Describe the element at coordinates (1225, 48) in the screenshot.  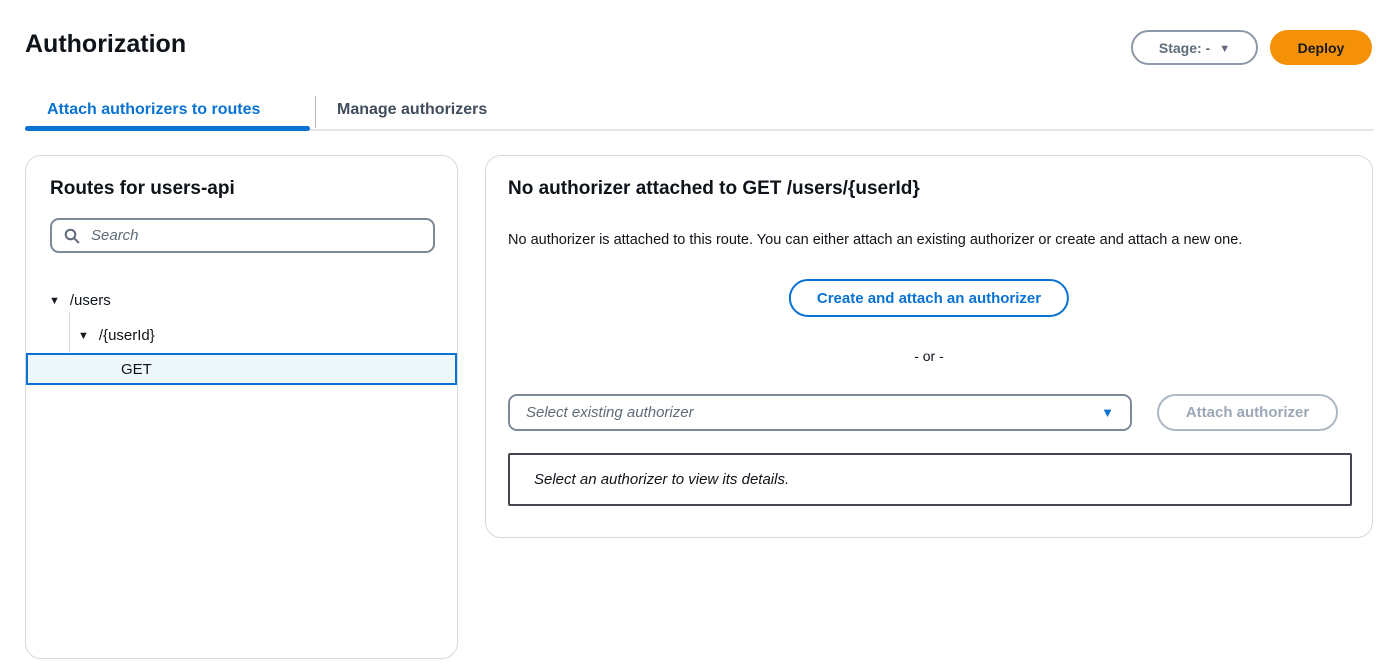
I see `chevron-down-icon: ▼` at that location.